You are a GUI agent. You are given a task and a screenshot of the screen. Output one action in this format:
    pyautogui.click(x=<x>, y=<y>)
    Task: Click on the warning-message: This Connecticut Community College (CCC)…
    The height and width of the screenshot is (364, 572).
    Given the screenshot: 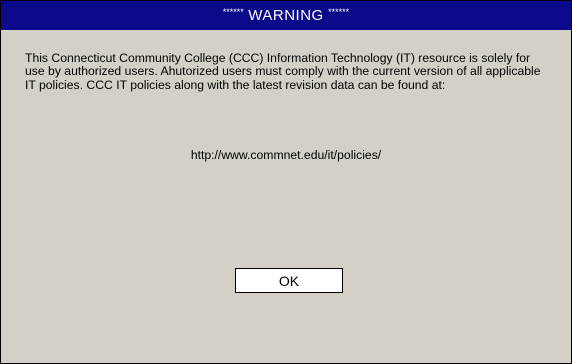 What is the action you would take?
    pyautogui.click(x=283, y=71)
    